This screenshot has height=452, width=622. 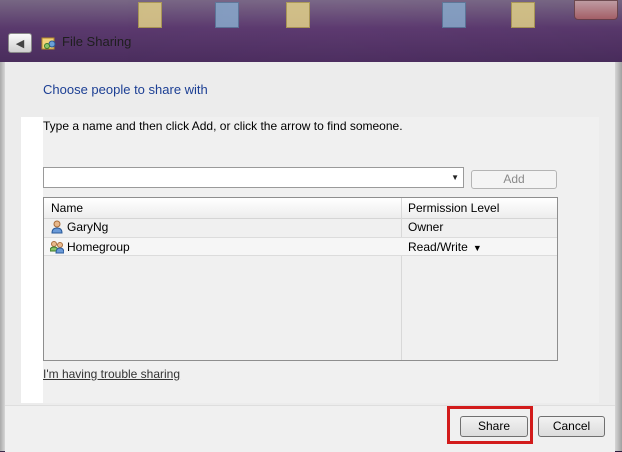 What do you see at coordinates (310, 428) in the screenshot?
I see `dialog-footer: Share Cancel` at bounding box center [310, 428].